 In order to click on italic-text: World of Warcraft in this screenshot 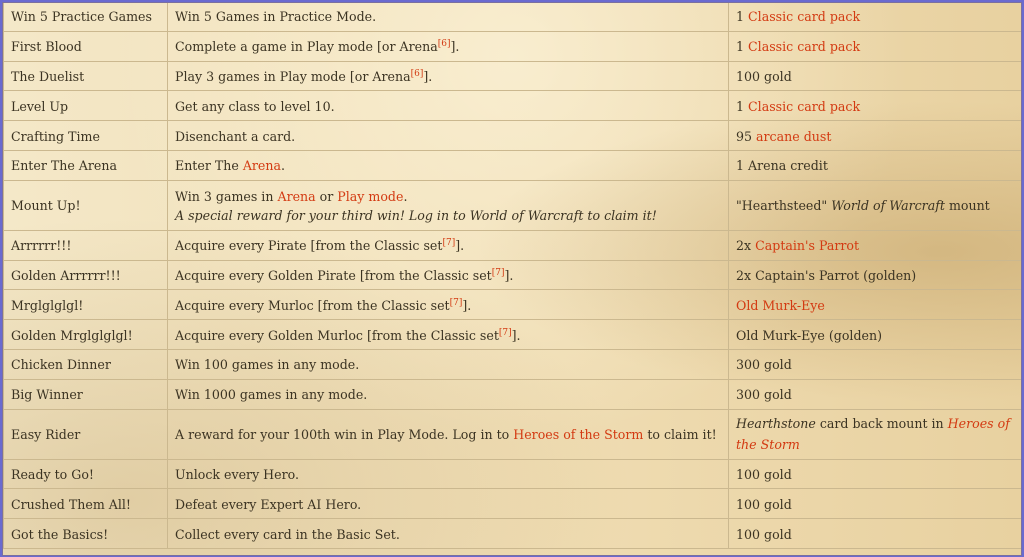, I will do `click(888, 205)`.